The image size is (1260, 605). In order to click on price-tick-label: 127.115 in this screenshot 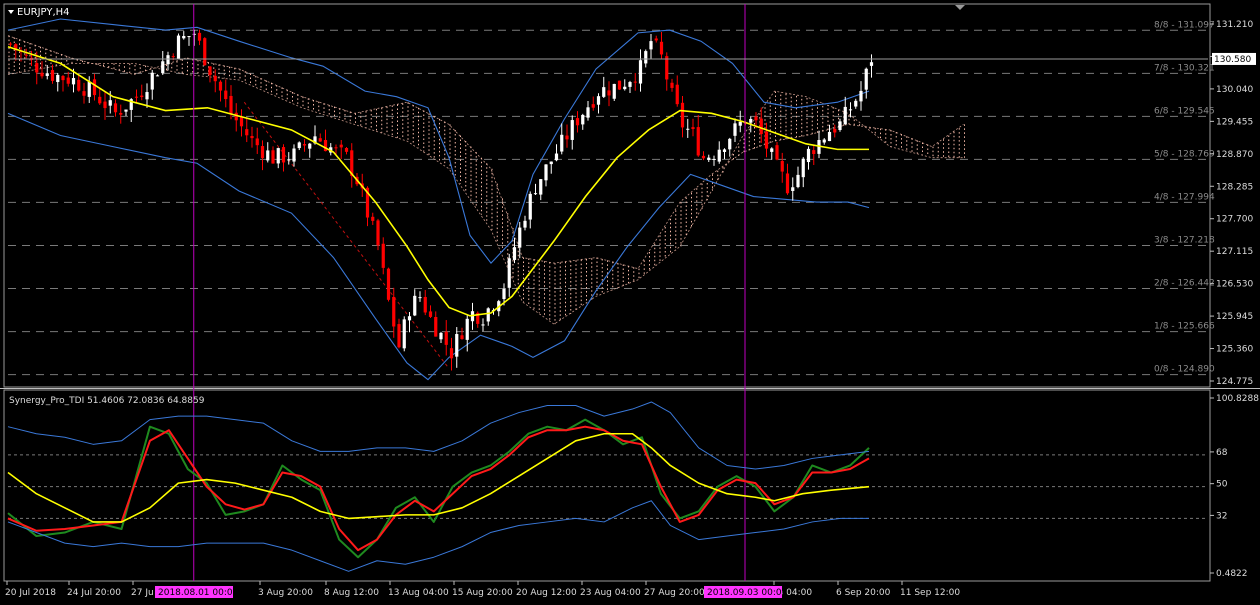, I will do `click(1234, 252)`.